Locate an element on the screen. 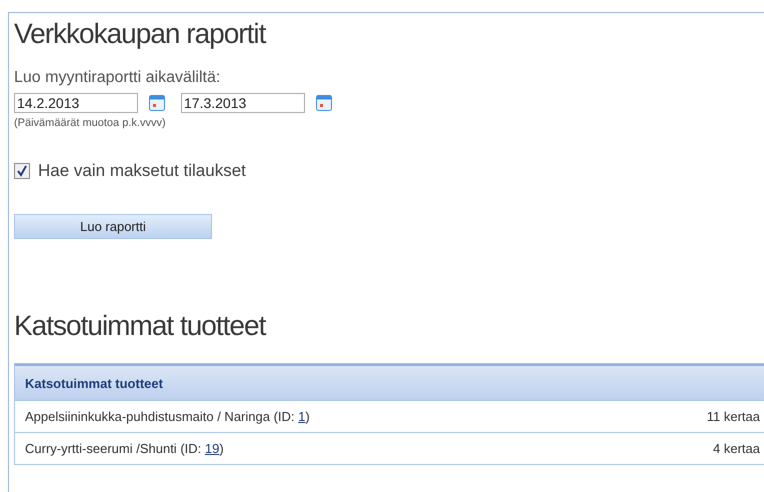  section-title: Katsotuimmat tuotteet is located at coordinates (140, 326).